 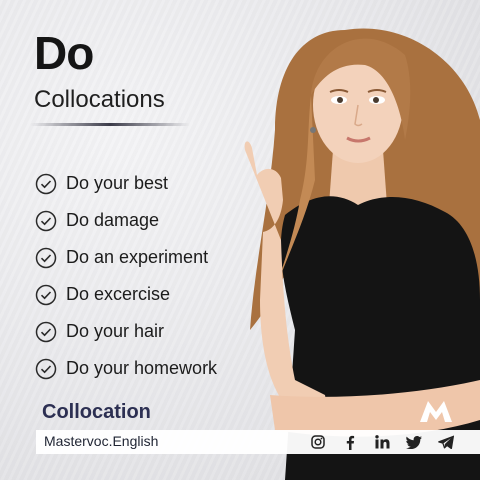 What do you see at coordinates (318, 442) in the screenshot?
I see `instagram-icon` at bounding box center [318, 442].